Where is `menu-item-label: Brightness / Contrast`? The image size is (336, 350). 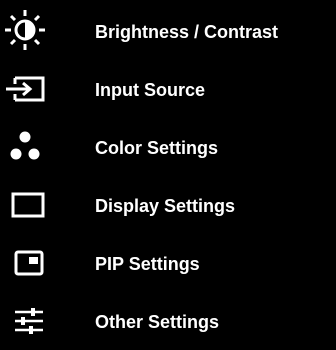 menu-item-label: Brightness / Contrast is located at coordinates (187, 32).